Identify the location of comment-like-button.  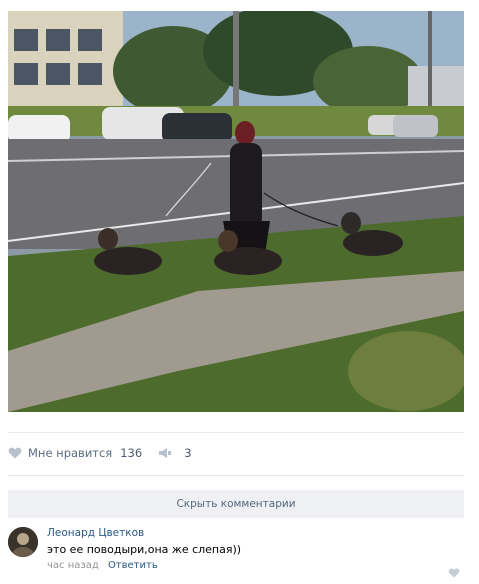
(454, 572).